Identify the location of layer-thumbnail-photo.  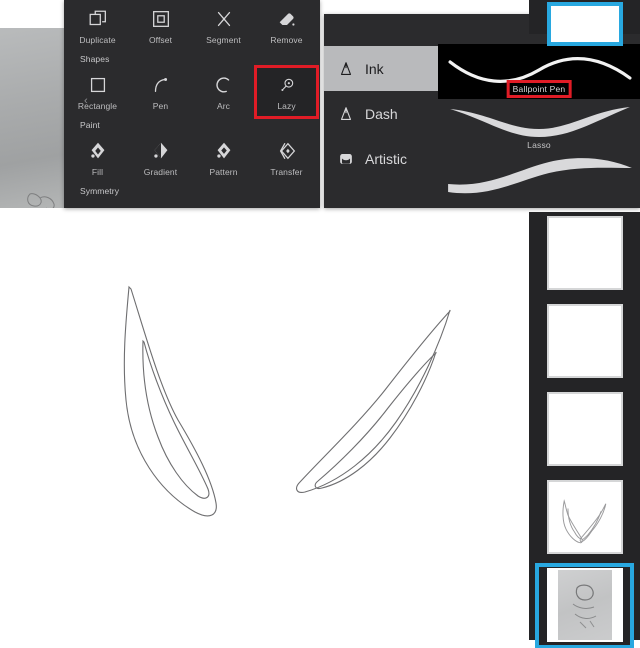
(584, 605).